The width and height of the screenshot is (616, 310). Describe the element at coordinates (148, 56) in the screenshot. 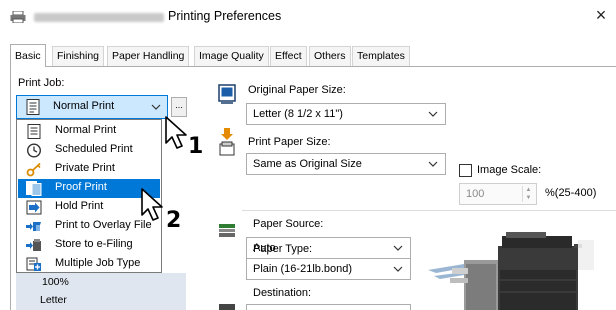

I see `tab-paper-handling: Paper Handling` at that location.